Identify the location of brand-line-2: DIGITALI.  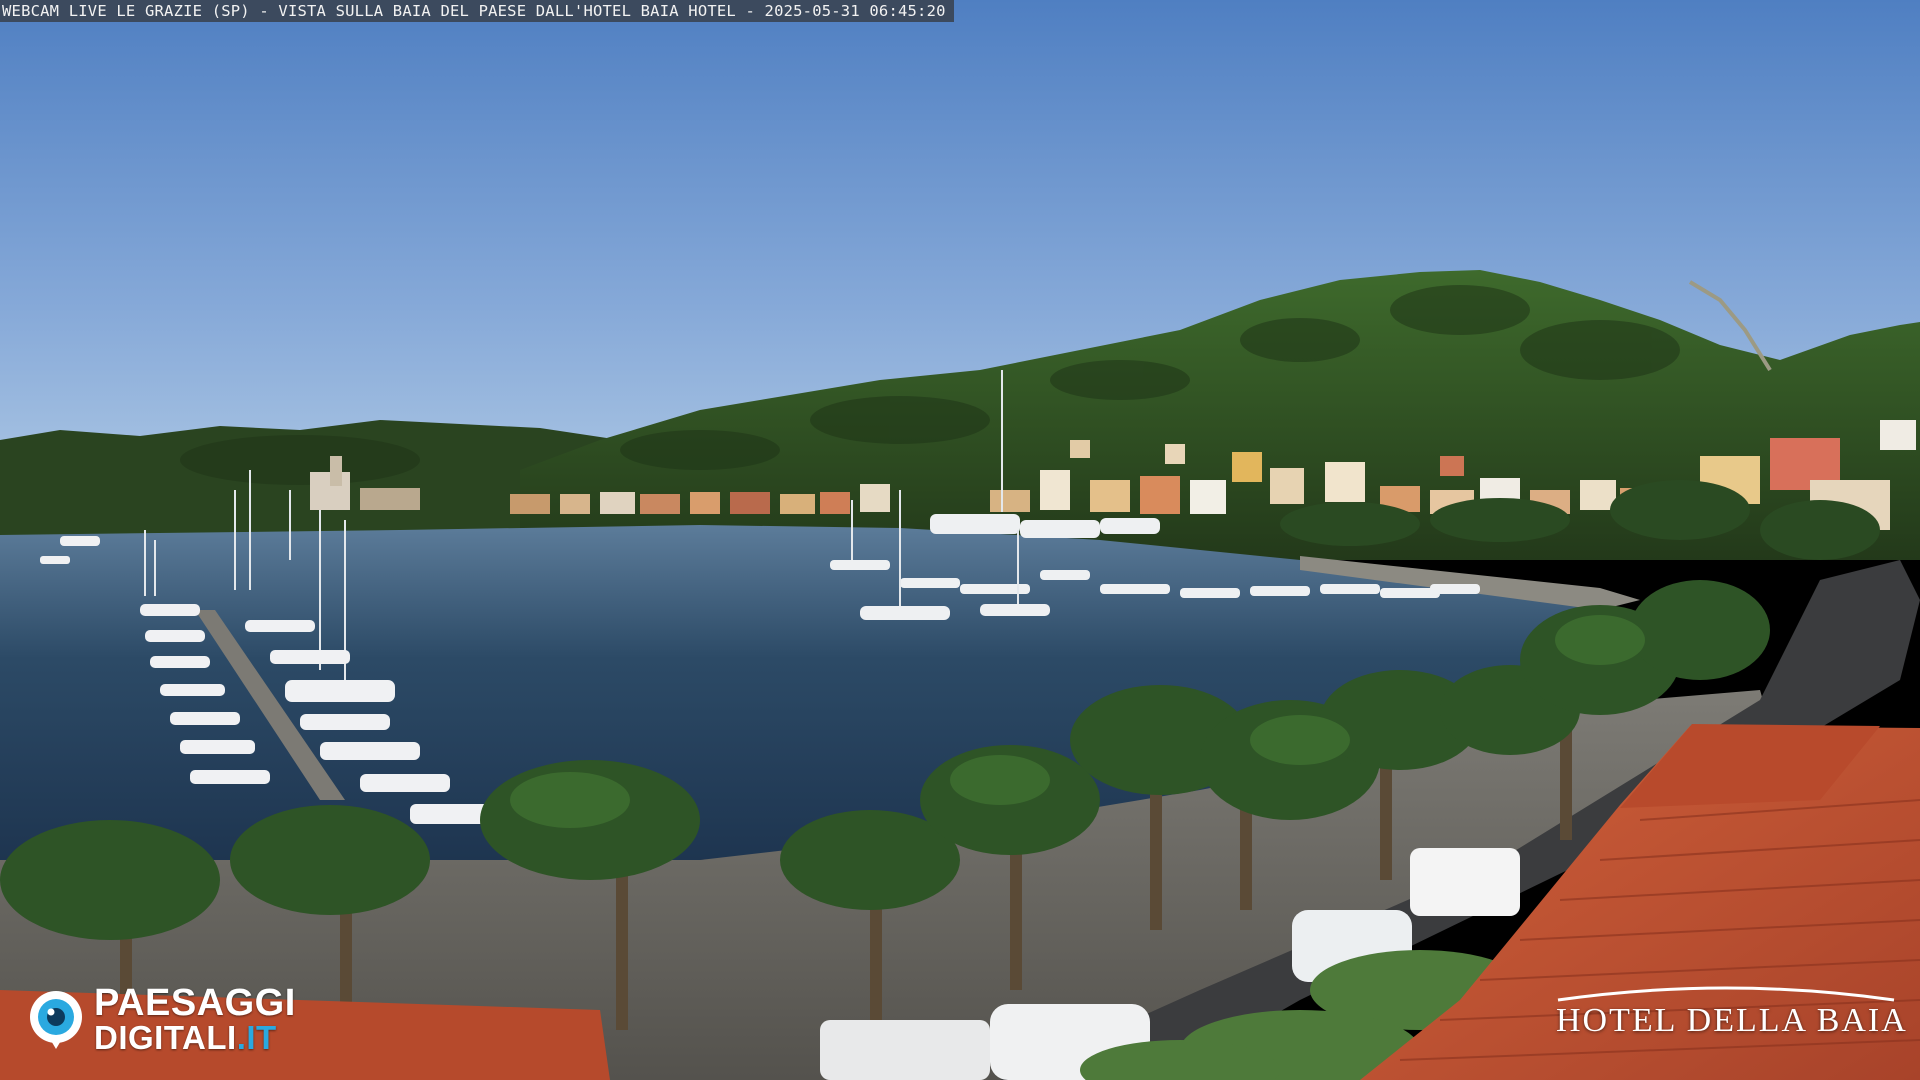
(165, 1037).